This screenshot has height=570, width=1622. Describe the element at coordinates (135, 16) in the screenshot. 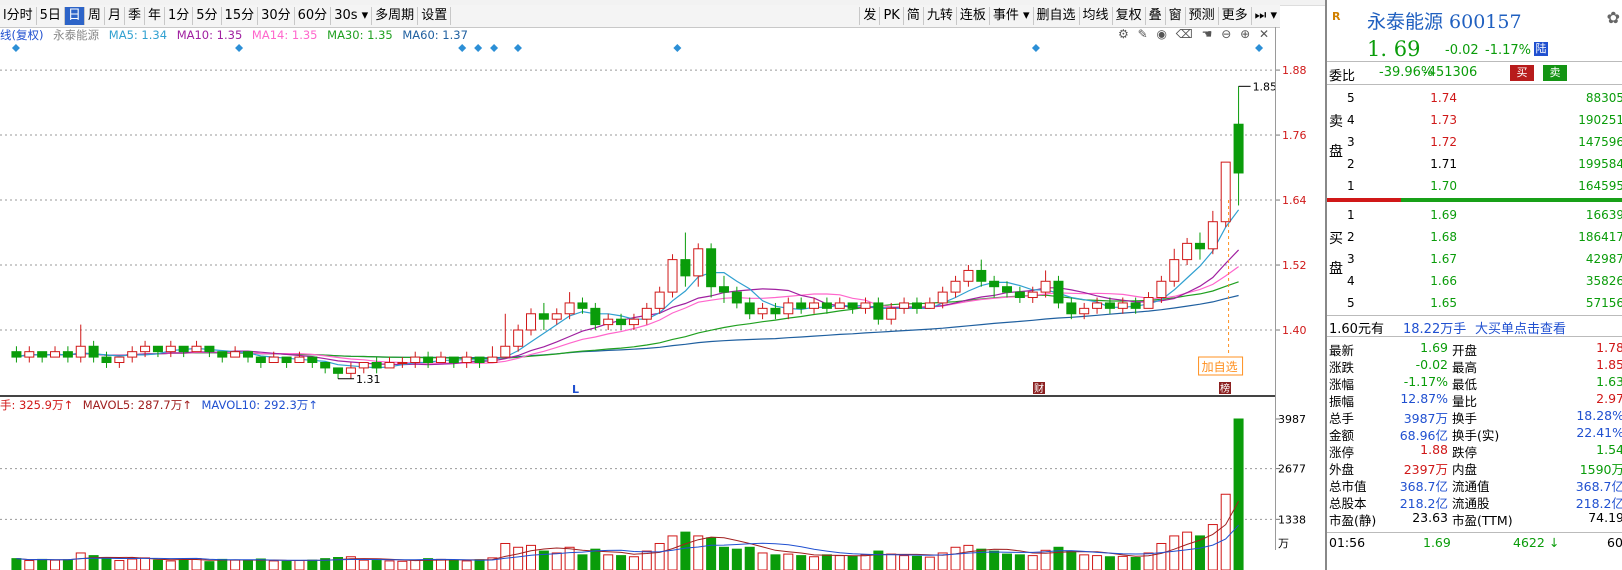

I see `period-tab-5: 季` at that location.